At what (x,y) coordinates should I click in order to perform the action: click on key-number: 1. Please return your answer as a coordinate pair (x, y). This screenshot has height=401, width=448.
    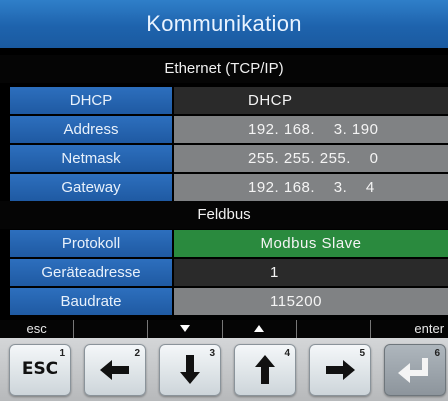
    Looking at the image, I should click on (62, 353).